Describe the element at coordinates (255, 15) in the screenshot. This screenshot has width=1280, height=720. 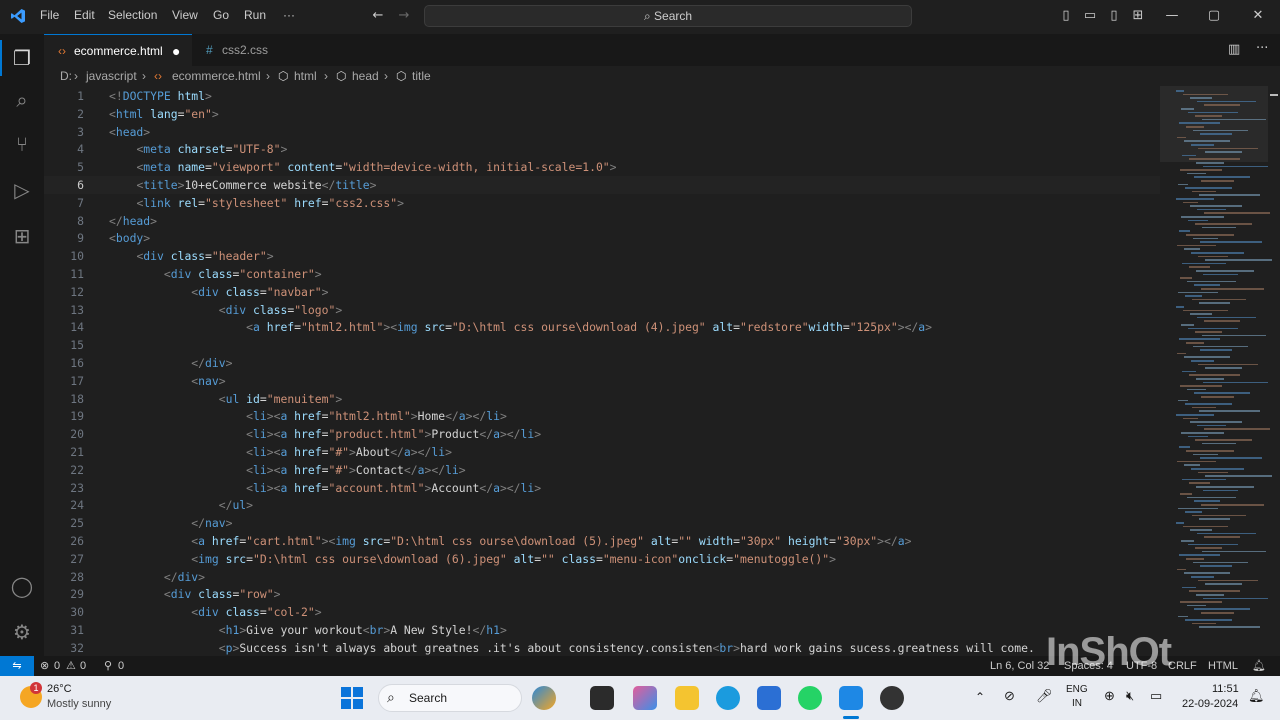
I see `menu-run: Run` at that location.